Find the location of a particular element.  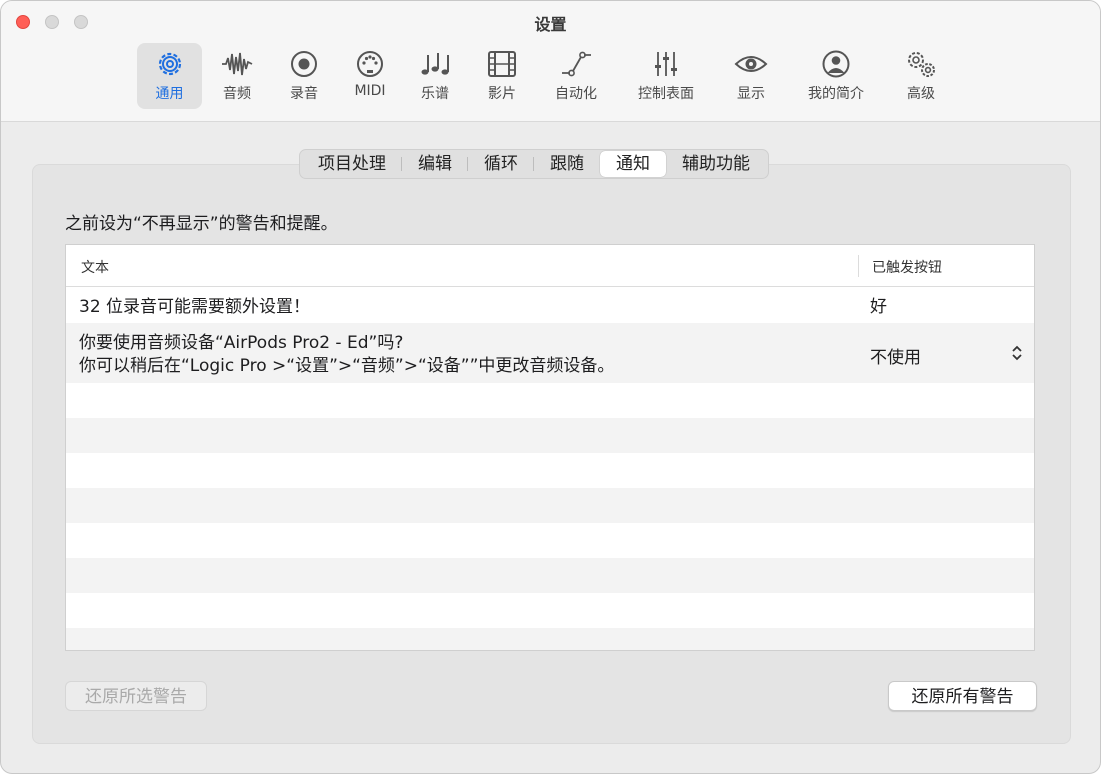

popup-stepper-icon is located at coordinates (1017, 353).